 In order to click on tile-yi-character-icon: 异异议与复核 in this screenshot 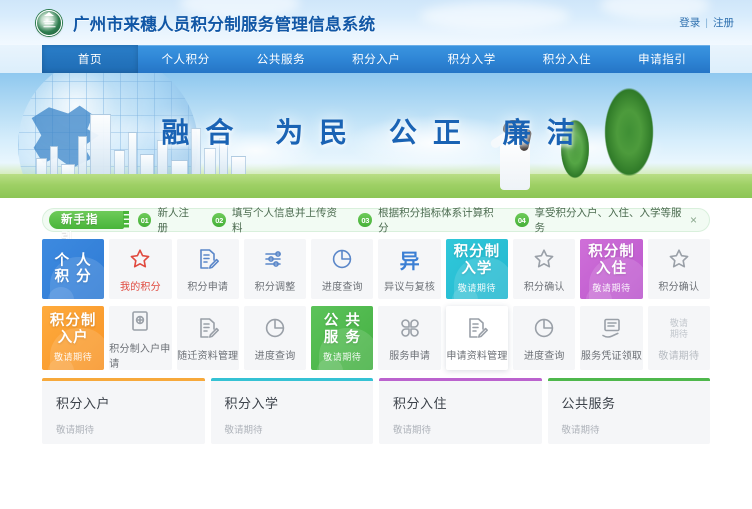, I will do `click(409, 269)`.